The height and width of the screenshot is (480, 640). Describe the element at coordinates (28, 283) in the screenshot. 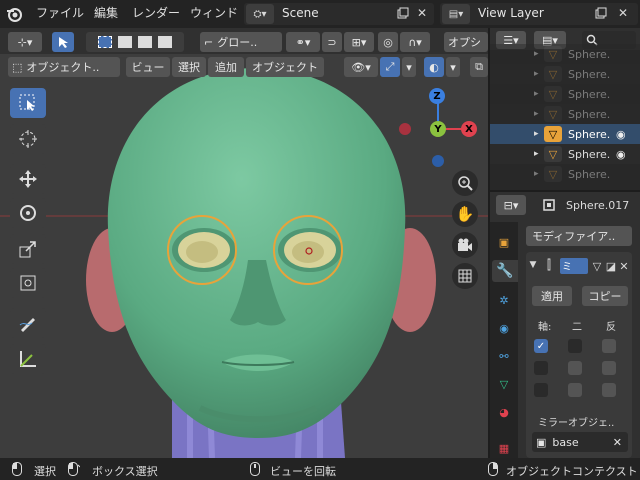

I see `transform-tool` at that location.